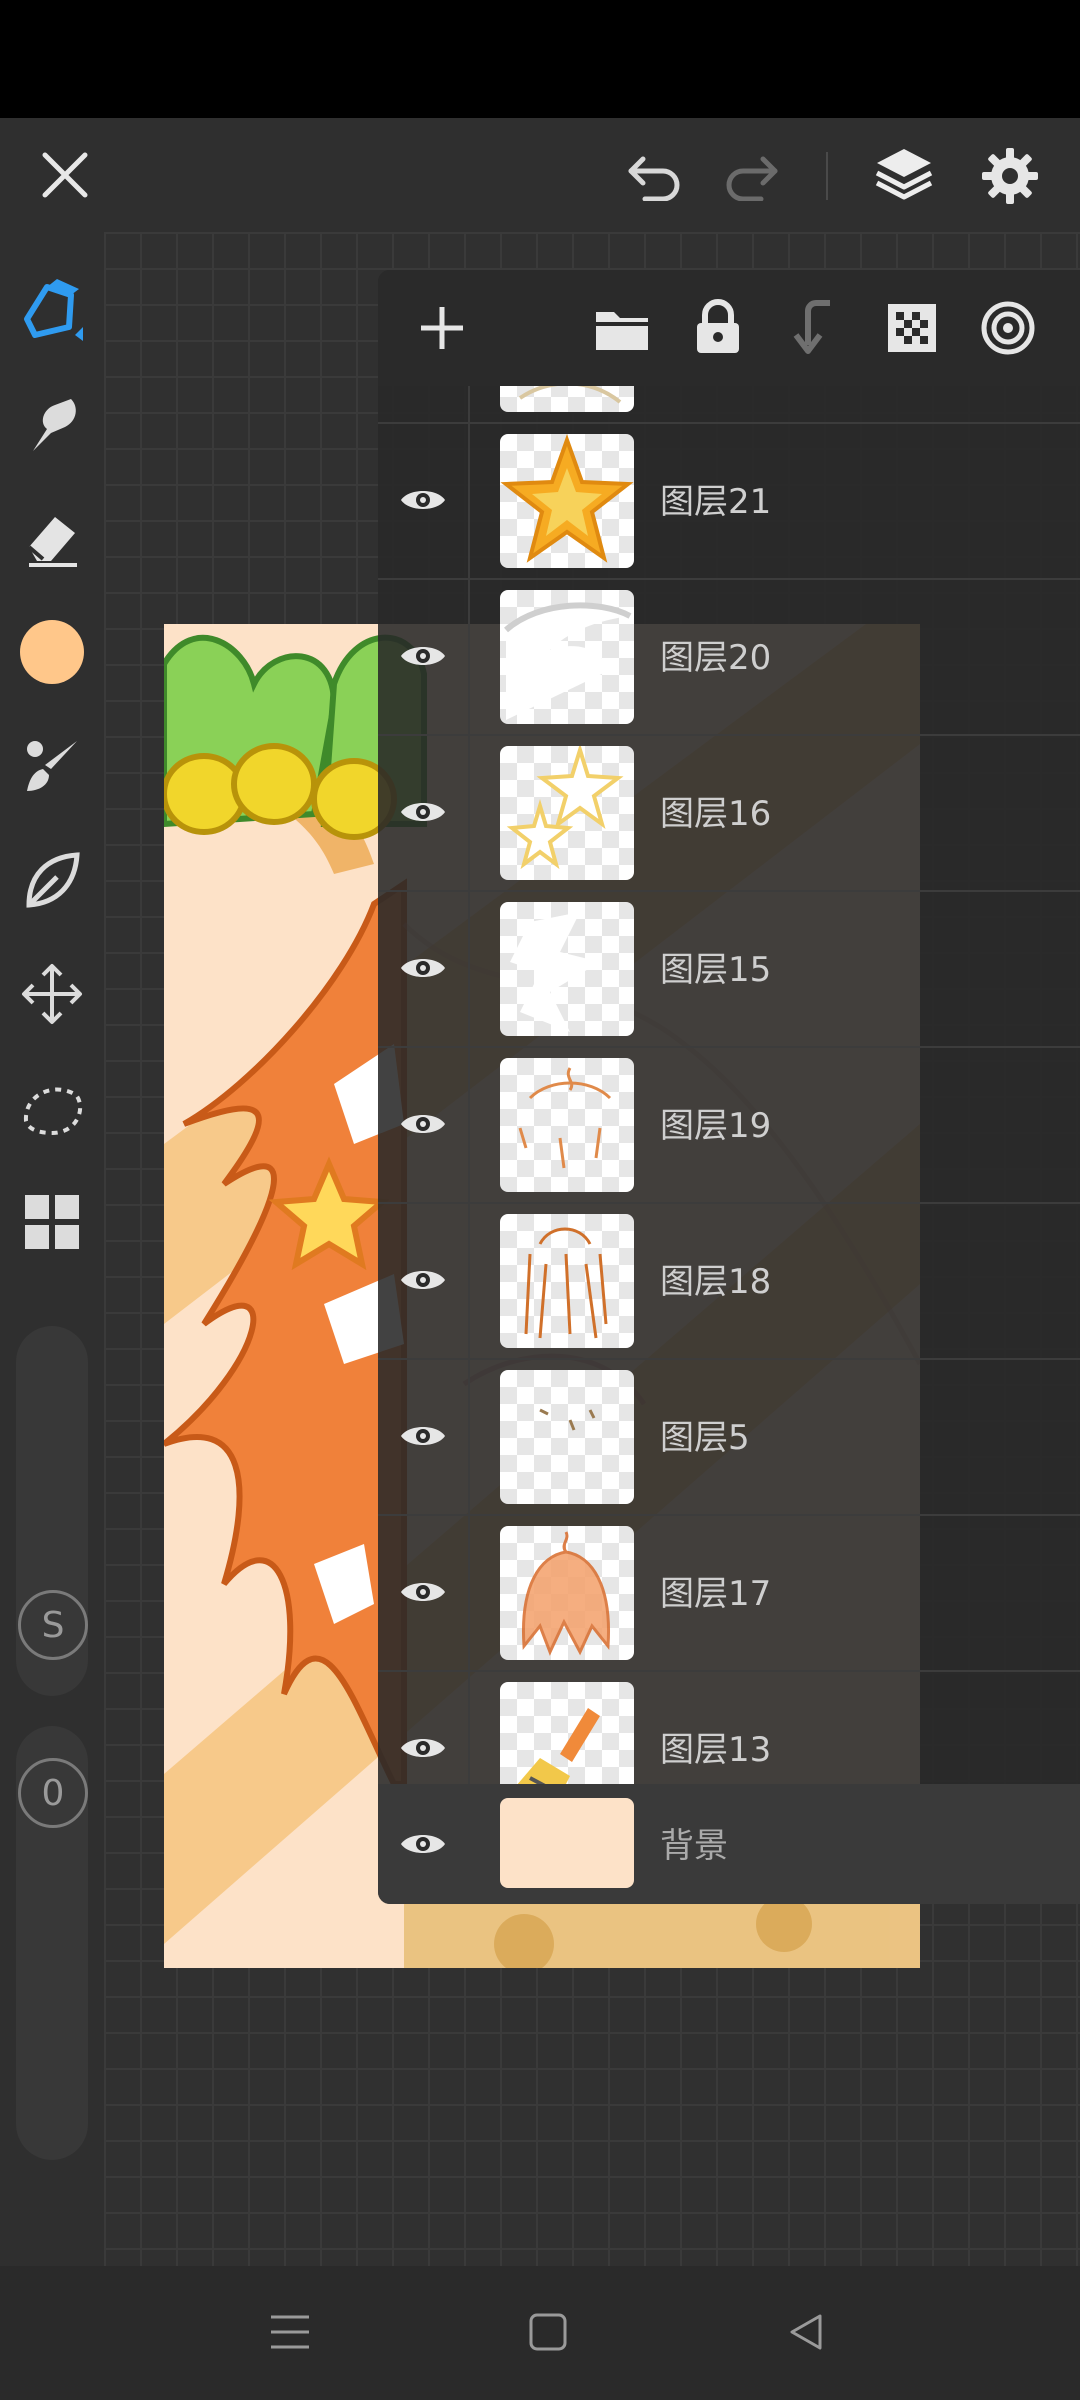 The width and height of the screenshot is (1080, 2400). Describe the element at coordinates (814, 327) in the screenshot. I see `merge-down-icon` at that location.